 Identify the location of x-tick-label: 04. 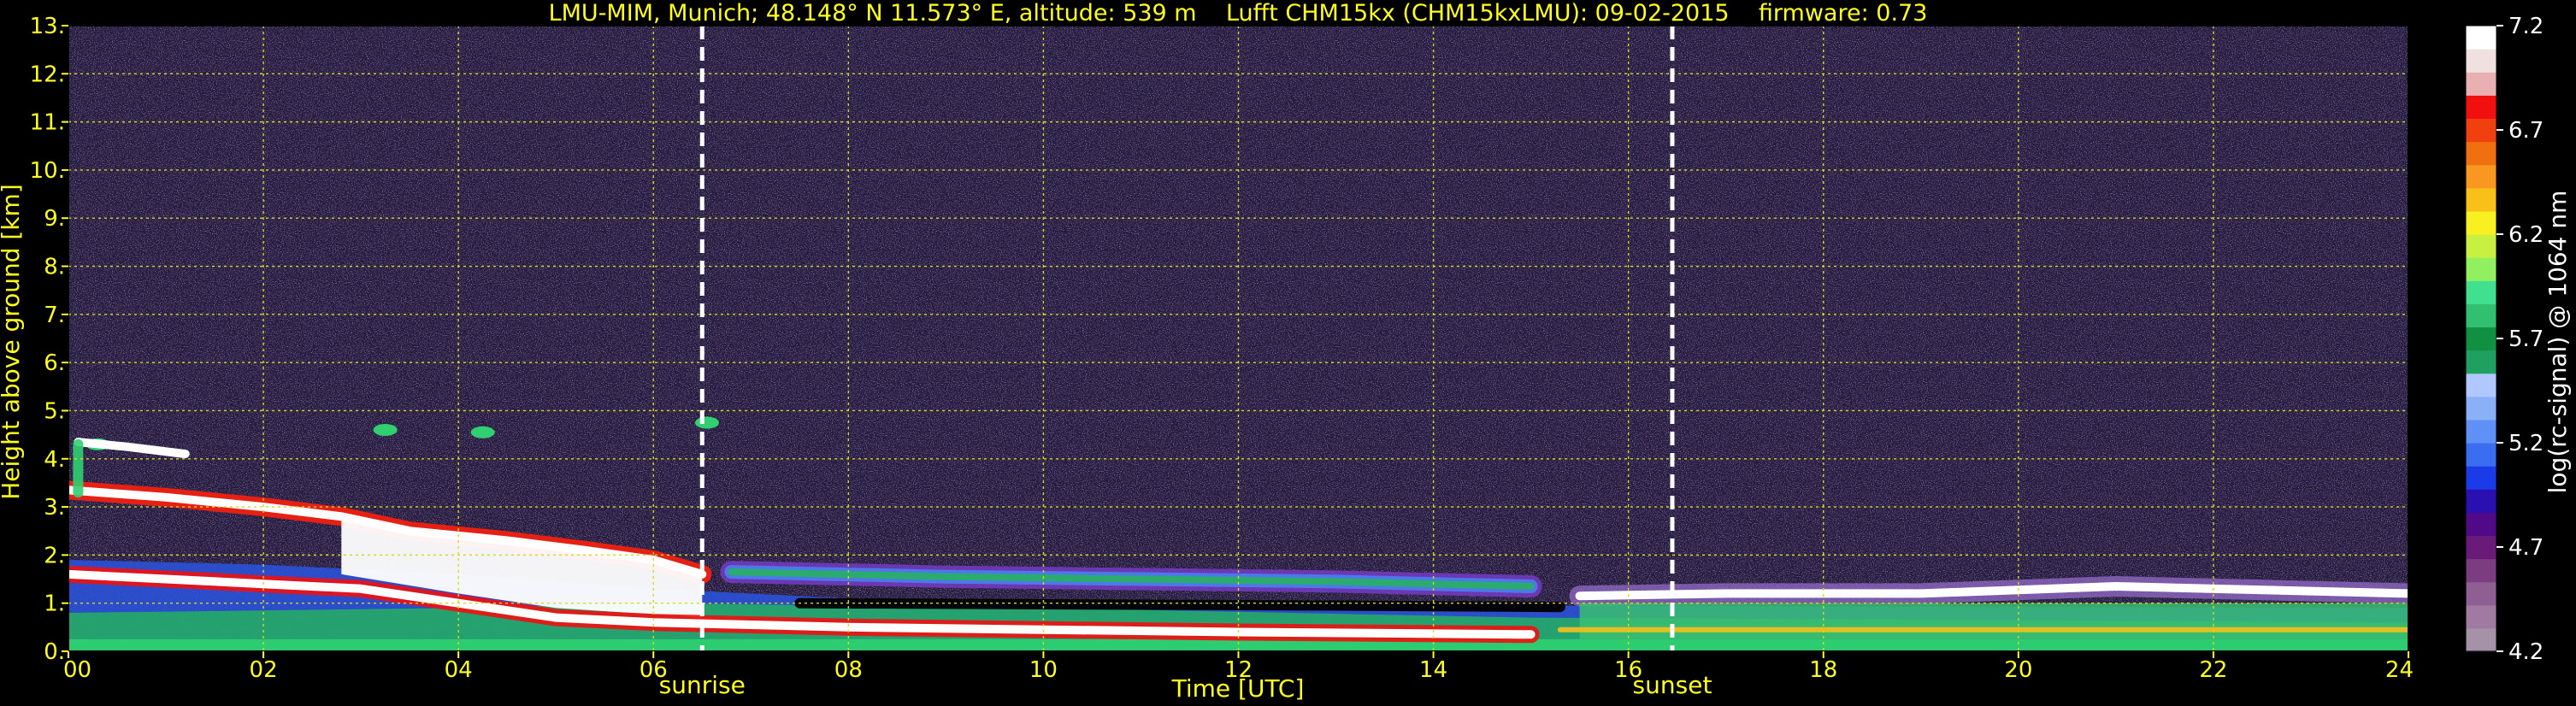
(459, 670).